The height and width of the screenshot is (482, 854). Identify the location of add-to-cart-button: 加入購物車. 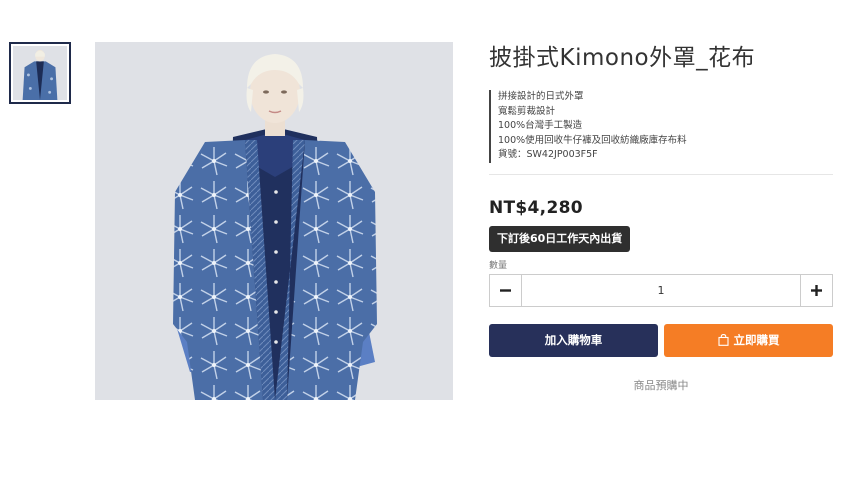
(573, 340).